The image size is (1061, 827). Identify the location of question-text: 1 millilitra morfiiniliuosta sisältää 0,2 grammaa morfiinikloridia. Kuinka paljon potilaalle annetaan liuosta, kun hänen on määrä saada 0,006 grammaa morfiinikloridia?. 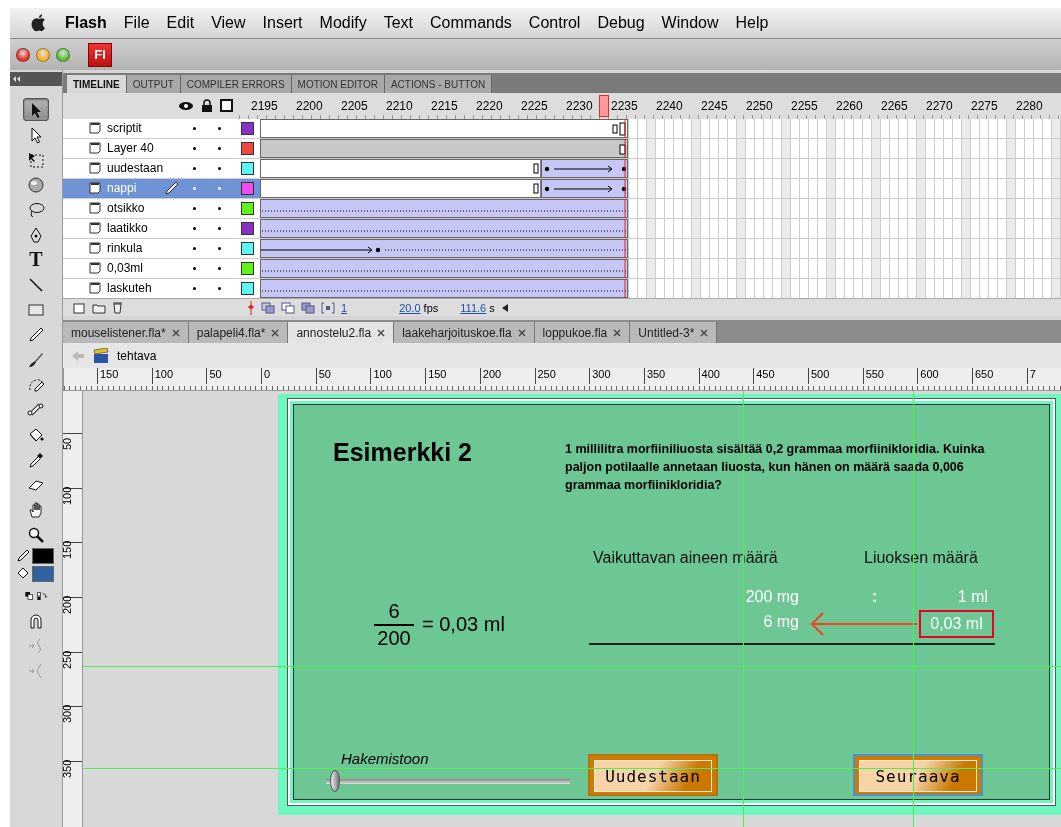
(775, 467).